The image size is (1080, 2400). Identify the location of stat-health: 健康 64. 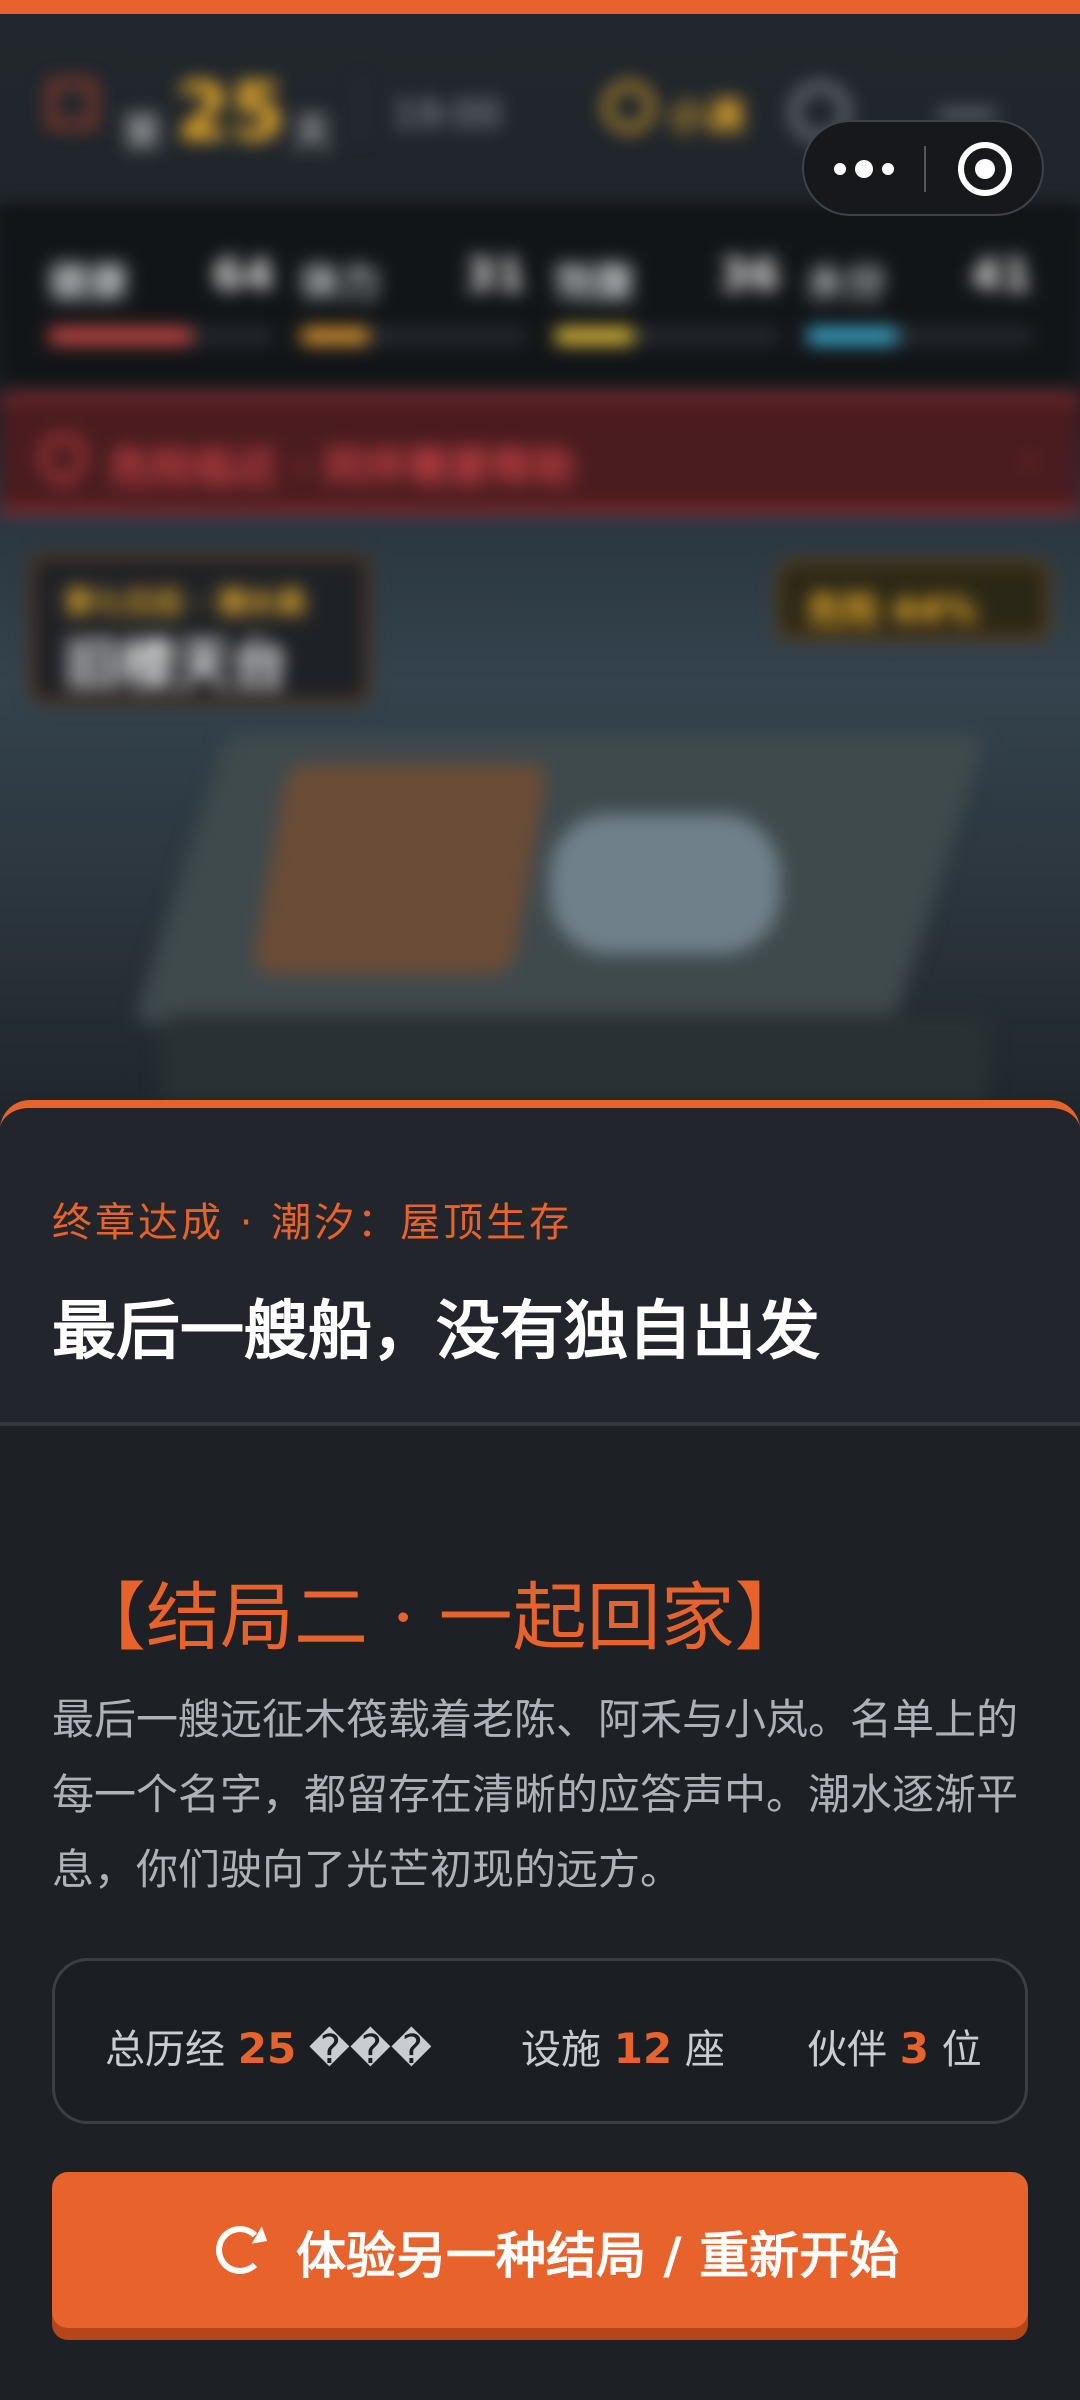
(161, 305).